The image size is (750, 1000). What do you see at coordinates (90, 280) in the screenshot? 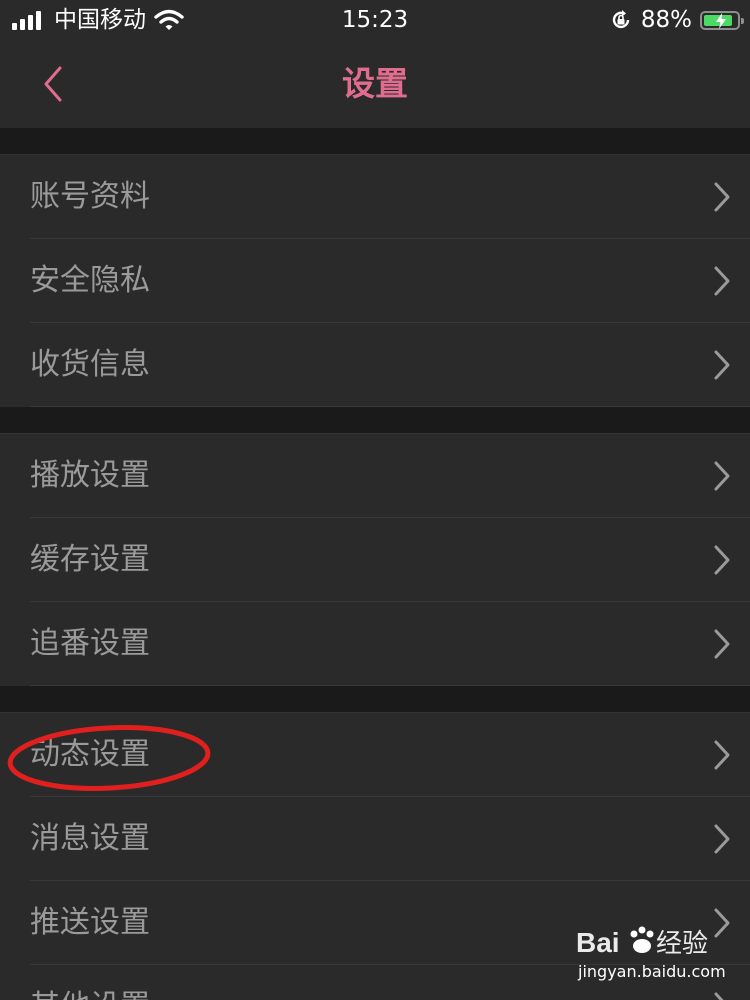
I see `settings-row-label: 安全隐私` at bounding box center [90, 280].